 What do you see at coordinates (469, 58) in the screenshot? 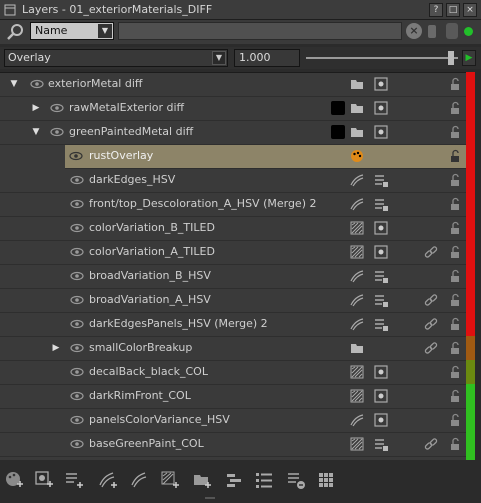
I see `slider-step-icon: ▶` at bounding box center [469, 58].